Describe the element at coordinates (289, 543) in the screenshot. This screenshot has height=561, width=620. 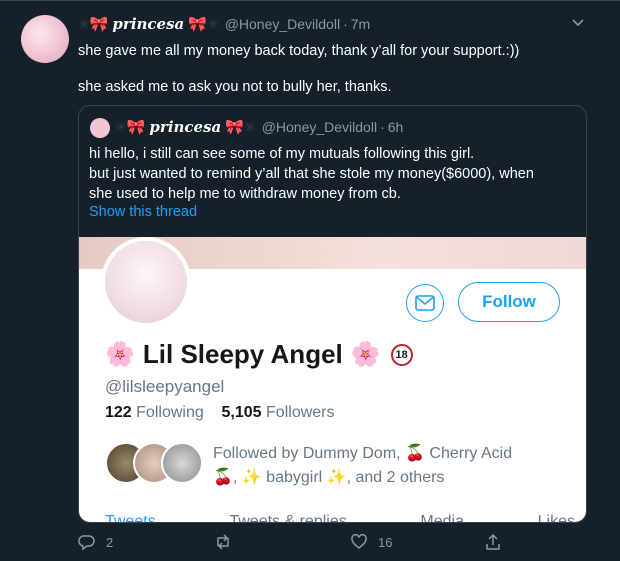
I see `action-bar: 2 16` at that location.